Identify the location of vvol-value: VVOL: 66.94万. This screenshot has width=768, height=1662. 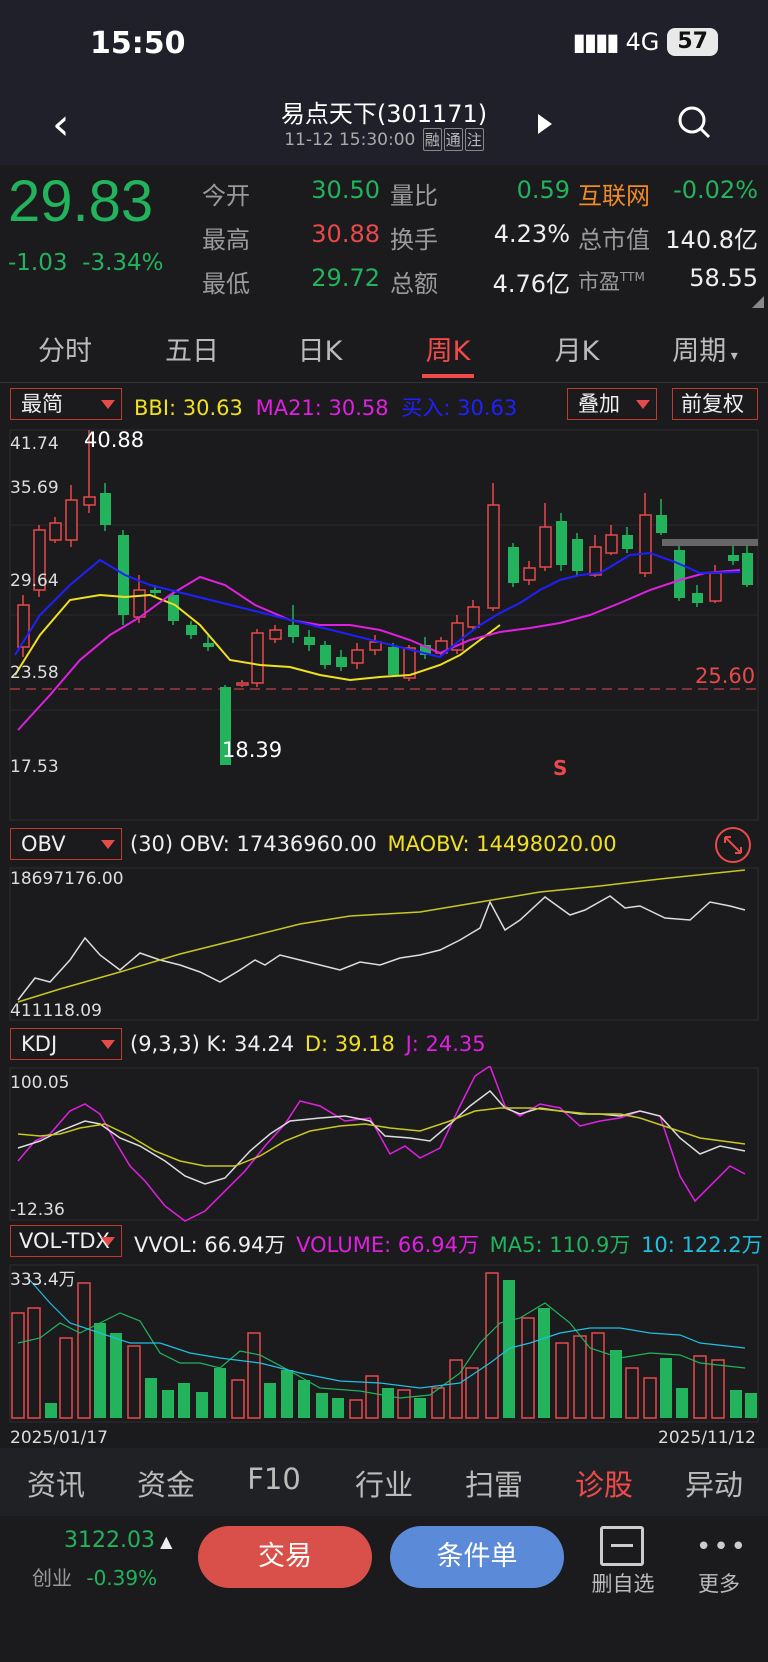
(210, 1245).